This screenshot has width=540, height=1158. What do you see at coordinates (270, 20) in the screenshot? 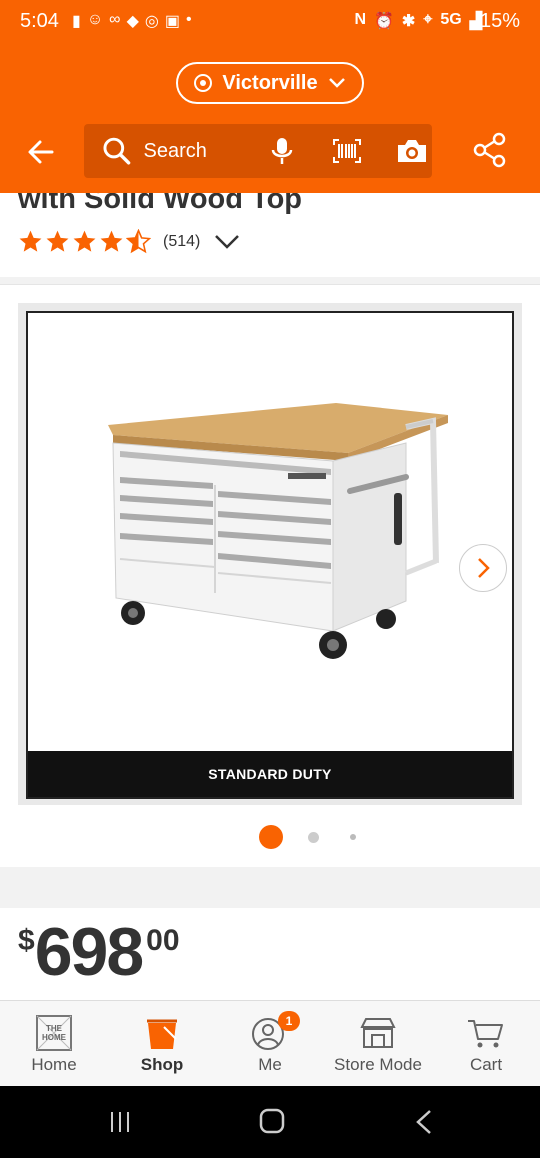
I see `status-bar: 5:04 ▮ ☺ ∞ ◆ ◎ ▣ • N ⏰ ✱ ⌖ 5G ▟ 15%` at bounding box center [270, 20].